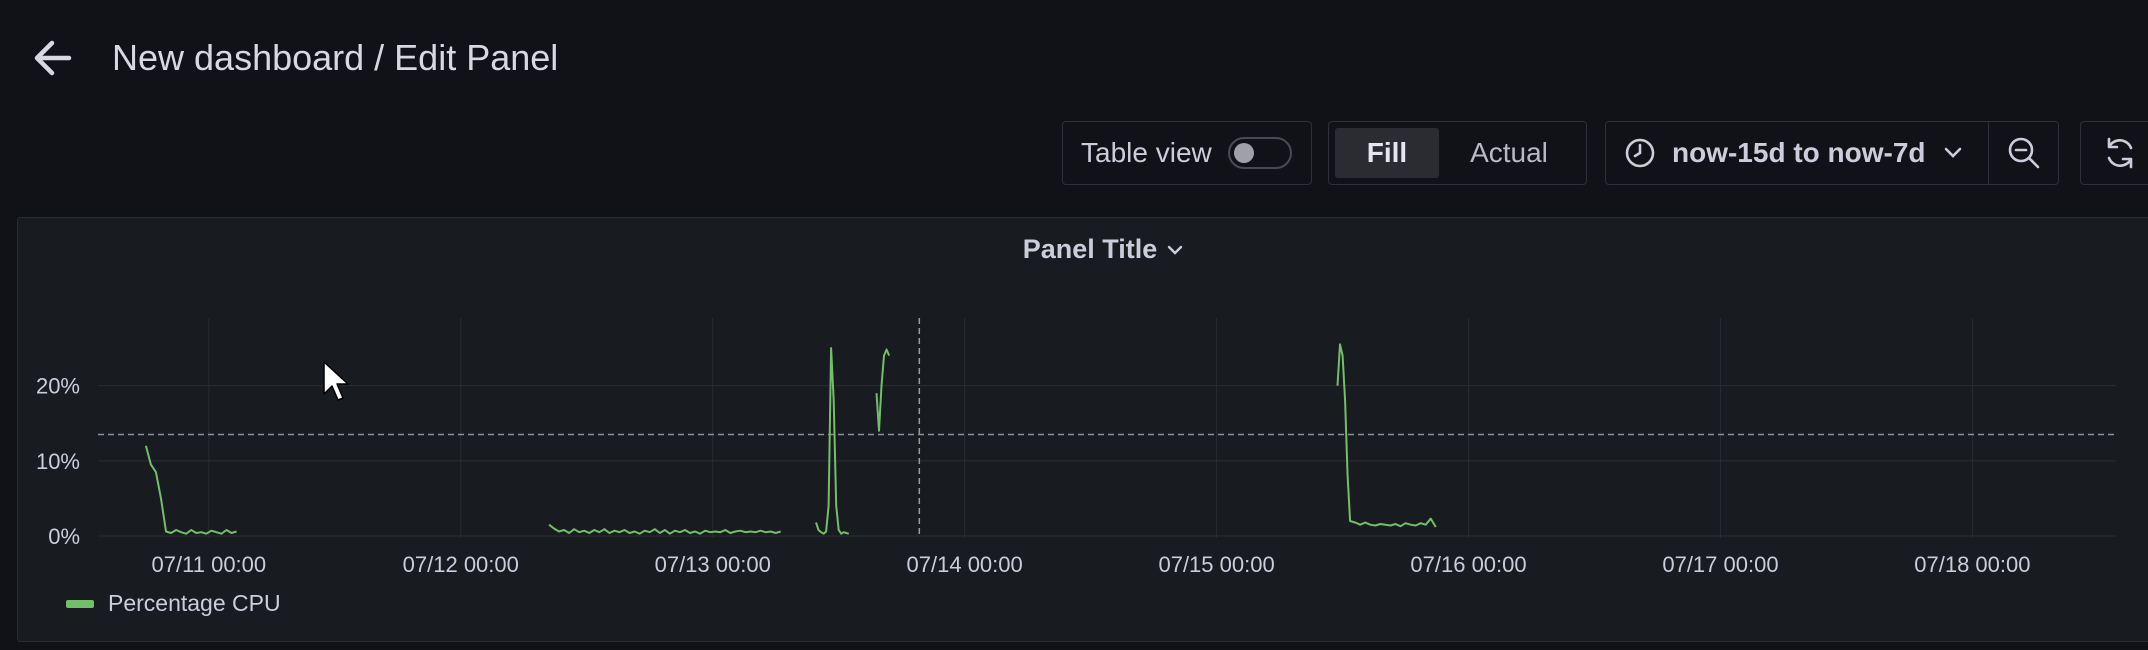  Describe the element at coordinates (965, 564) in the screenshot. I see `x-tick-label: 07/14 00:00` at that location.